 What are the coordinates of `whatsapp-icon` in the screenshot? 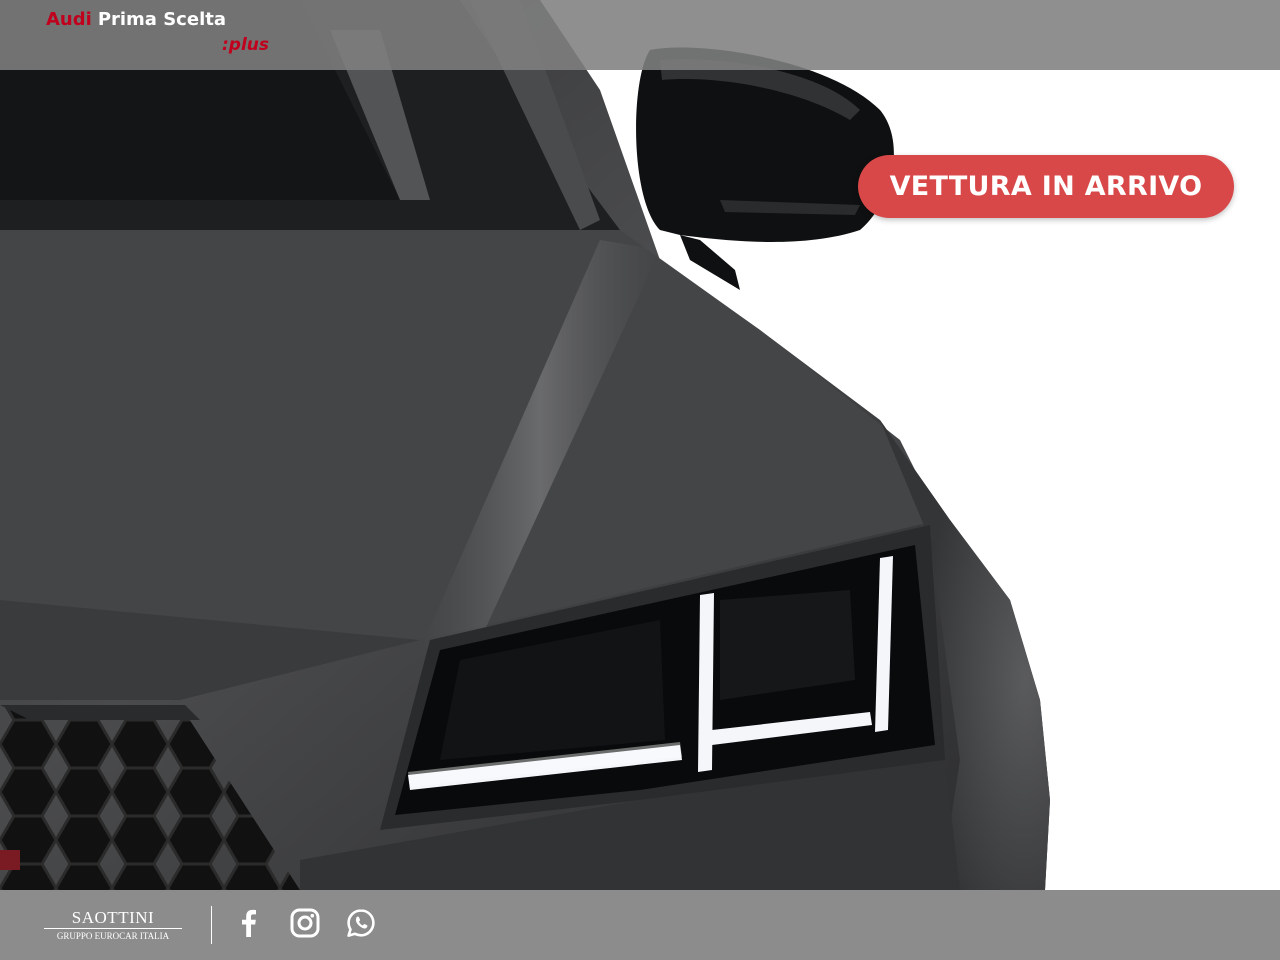 It's located at (361, 923).